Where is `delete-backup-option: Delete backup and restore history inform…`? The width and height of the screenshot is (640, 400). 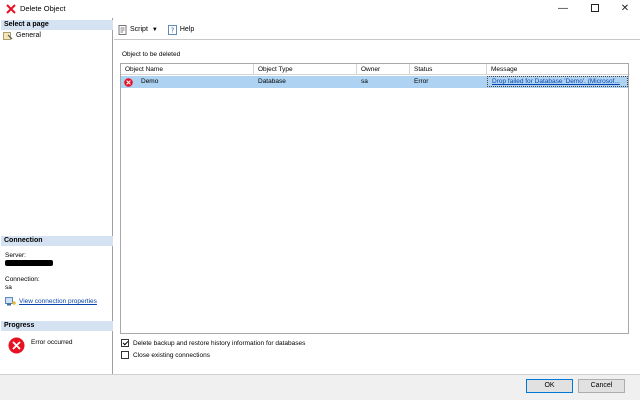
delete-backup-option: Delete backup and restore history inform… is located at coordinates (213, 343).